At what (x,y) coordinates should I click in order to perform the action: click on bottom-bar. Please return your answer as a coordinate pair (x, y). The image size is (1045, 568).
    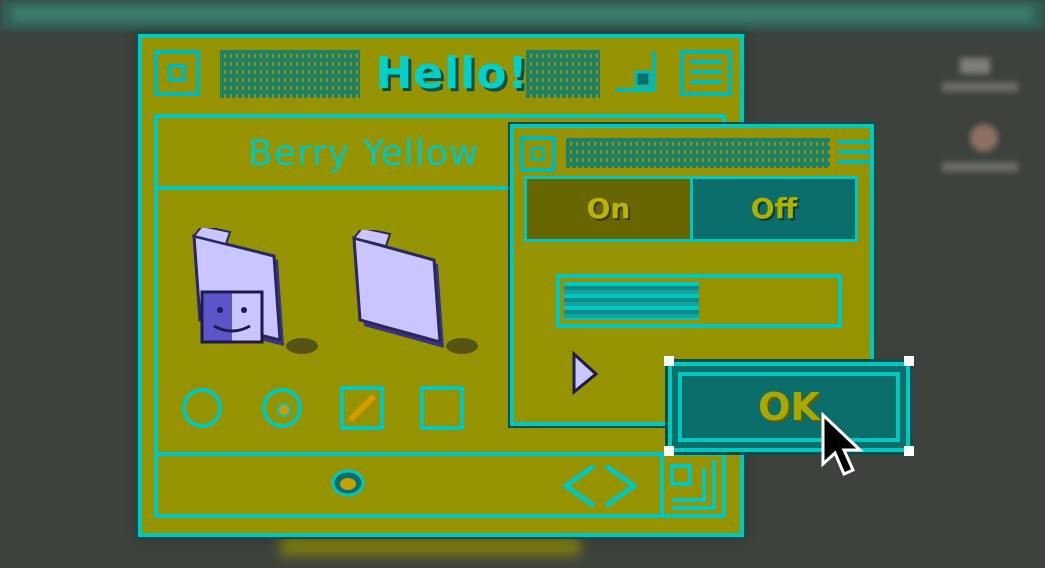
    Looking at the image, I should click on (440, 483).